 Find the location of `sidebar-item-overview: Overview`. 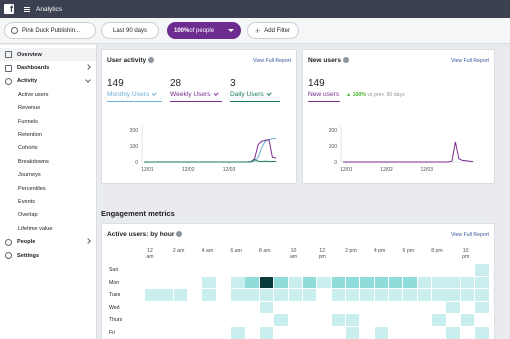

sidebar-item-overview: Overview is located at coordinates (48, 55).